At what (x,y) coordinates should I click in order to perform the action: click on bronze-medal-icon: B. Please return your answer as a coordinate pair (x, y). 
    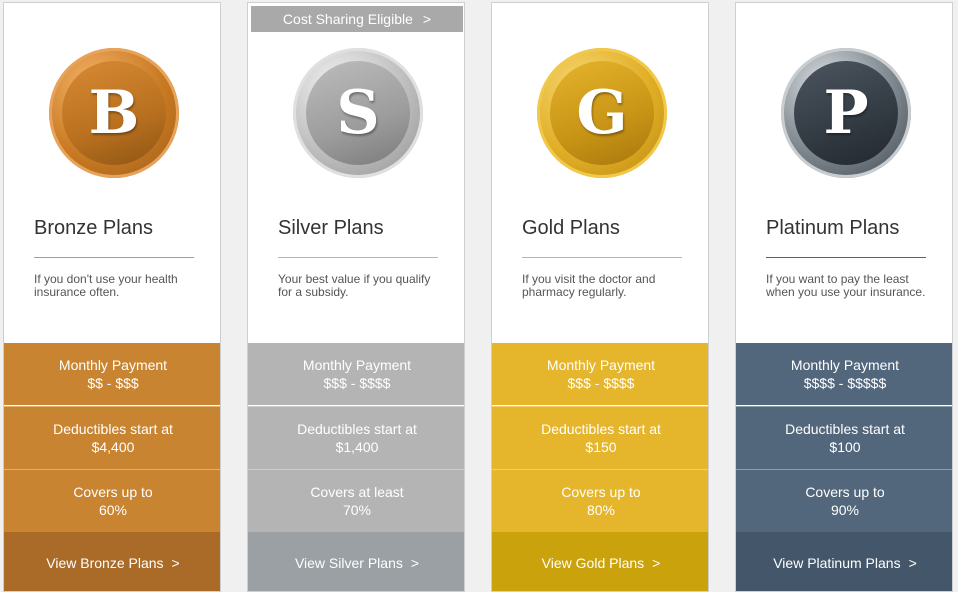
    Looking at the image, I should click on (114, 113).